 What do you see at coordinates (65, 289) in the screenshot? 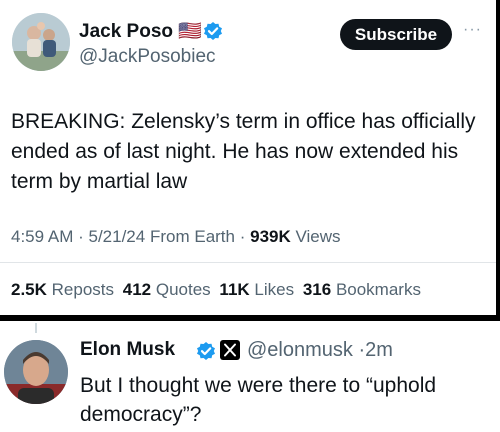
I see `reposts-stat: 2.5K Reposts` at bounding box center [65, 289].